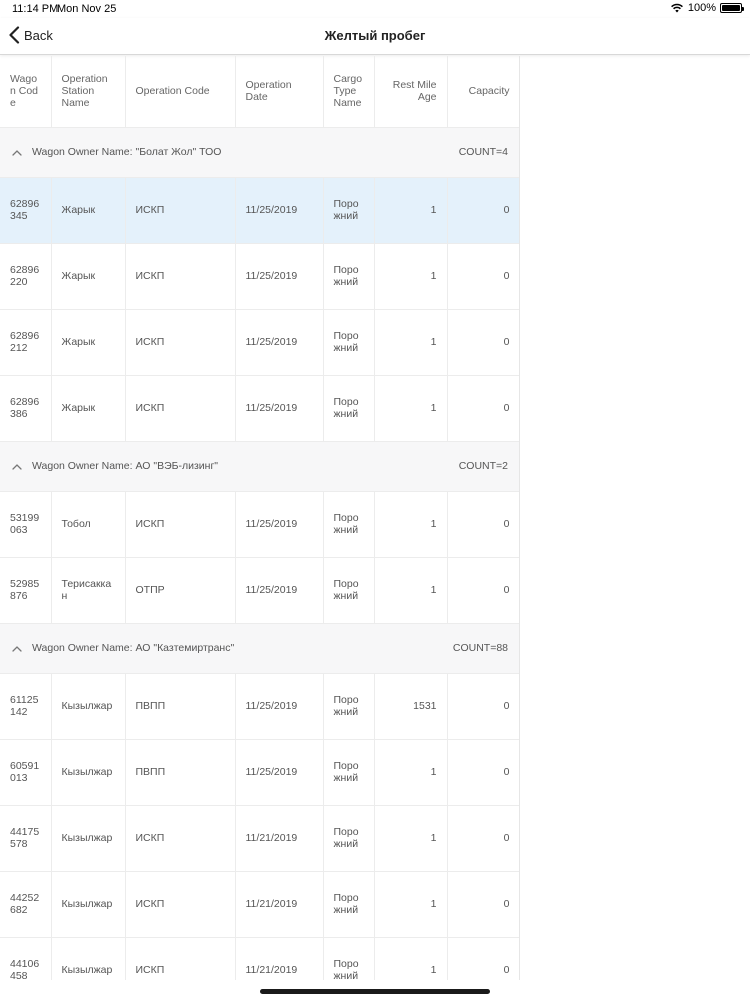  I want to click on group-header: Wagon Owner Name: АО "ВЭБ-лизинг" COUNT=2, so click(260, 466).